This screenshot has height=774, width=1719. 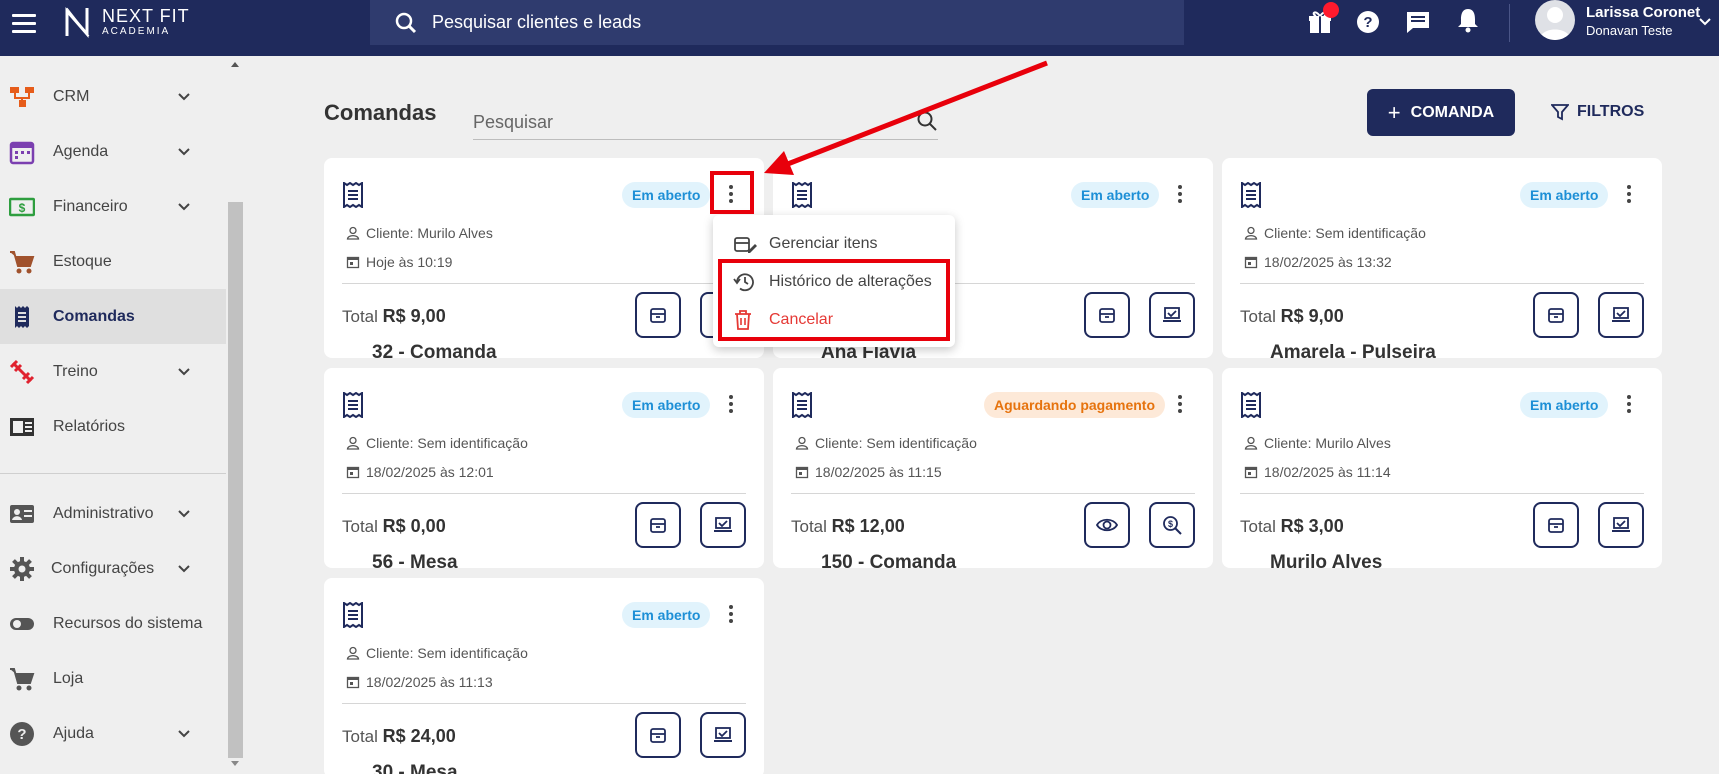 What do you see at coordinates (419, 736) in the screenshot?
I see `total-value: R$ 24,00` at bounding box center [419, 736].